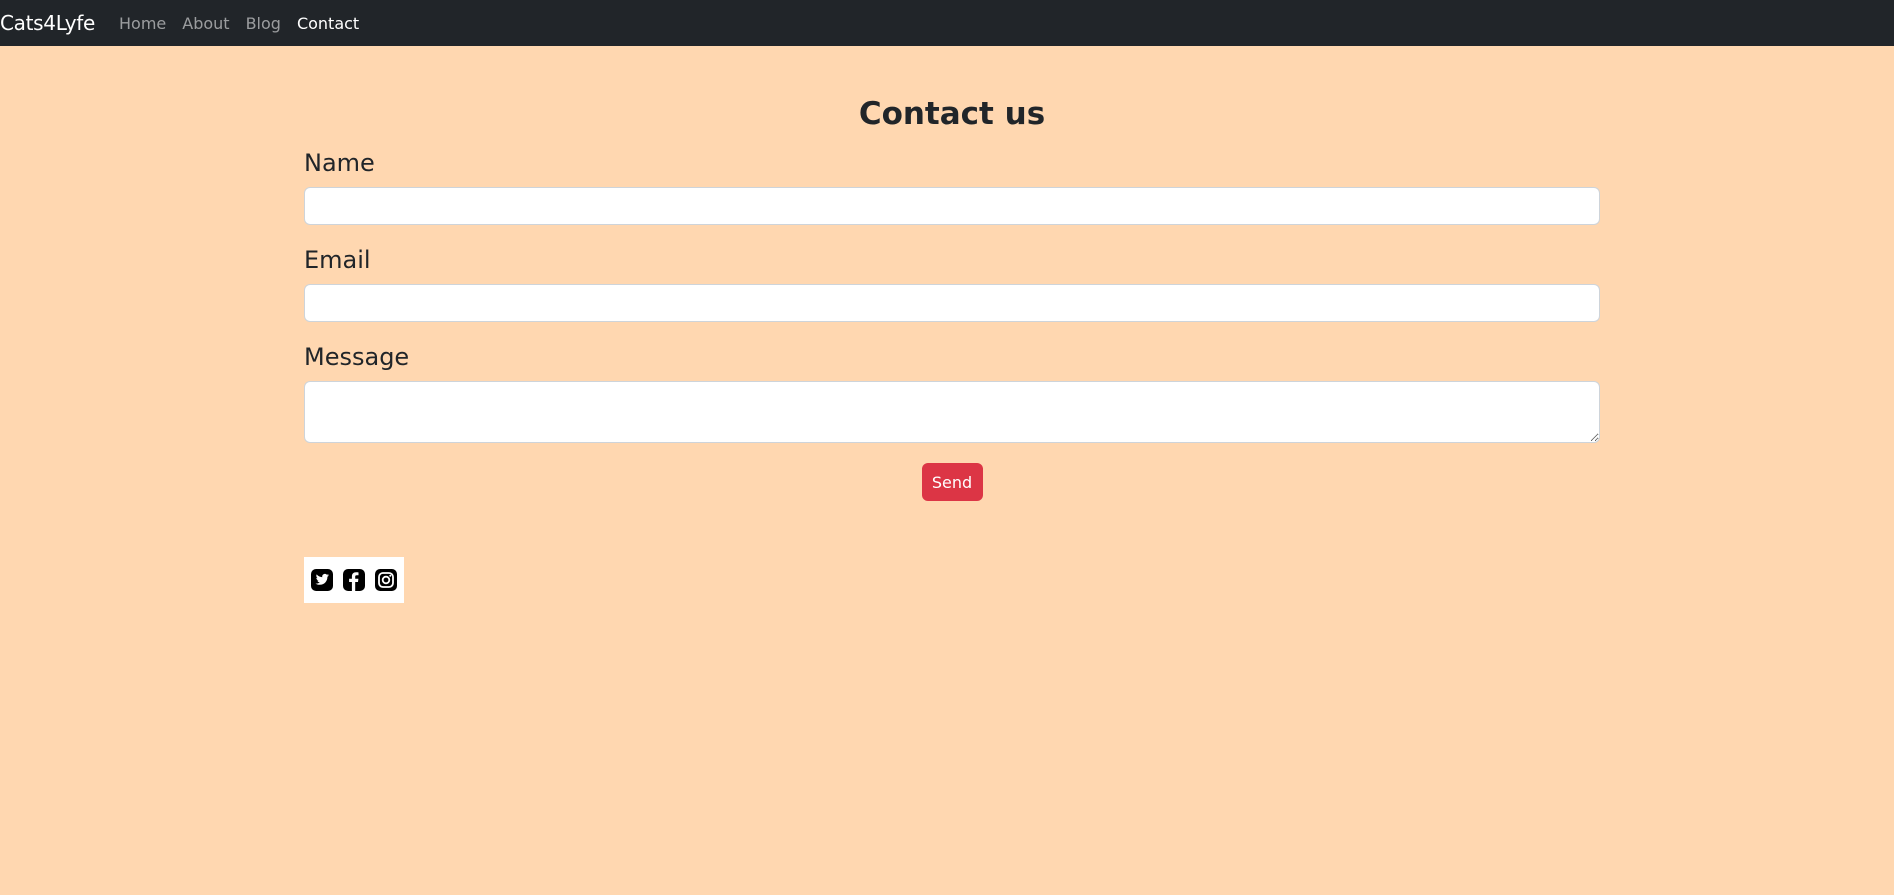 The image size is (1894, 895). I want to click on nav-link-about: About, so click(205, 23).